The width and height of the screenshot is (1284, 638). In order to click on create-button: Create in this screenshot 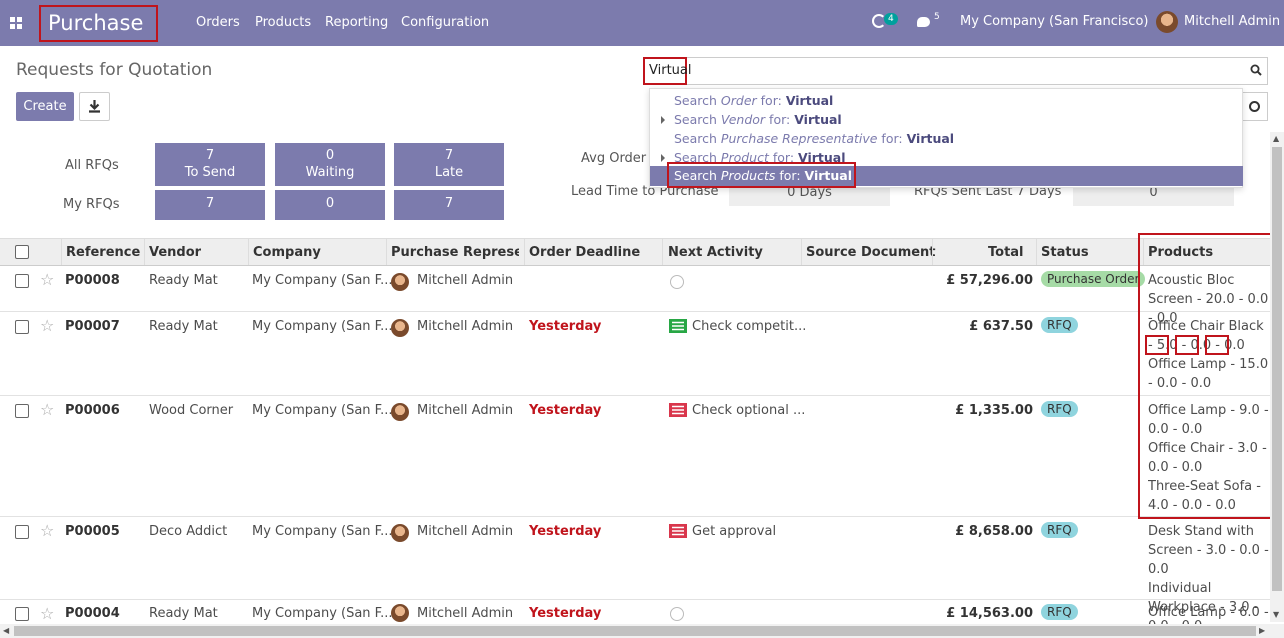, I will do `click(45, 106)`.